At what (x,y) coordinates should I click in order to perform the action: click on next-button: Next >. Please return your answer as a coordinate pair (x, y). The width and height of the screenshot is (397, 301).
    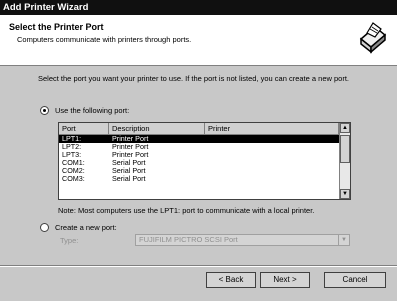
    Looking at the image, I should click on (285, 280).